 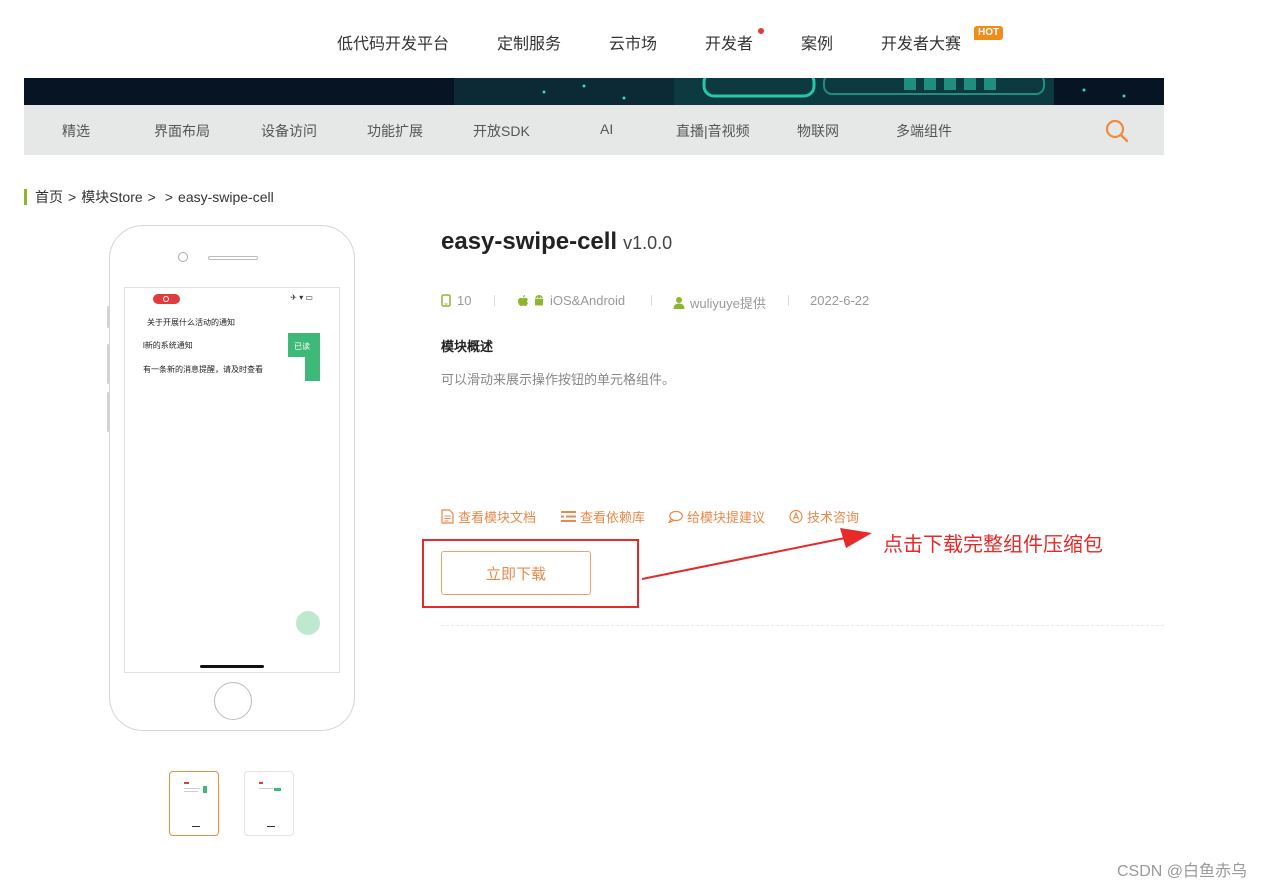 I want to click on breadcrumb-home: 首页, so click(x=49, y=197).